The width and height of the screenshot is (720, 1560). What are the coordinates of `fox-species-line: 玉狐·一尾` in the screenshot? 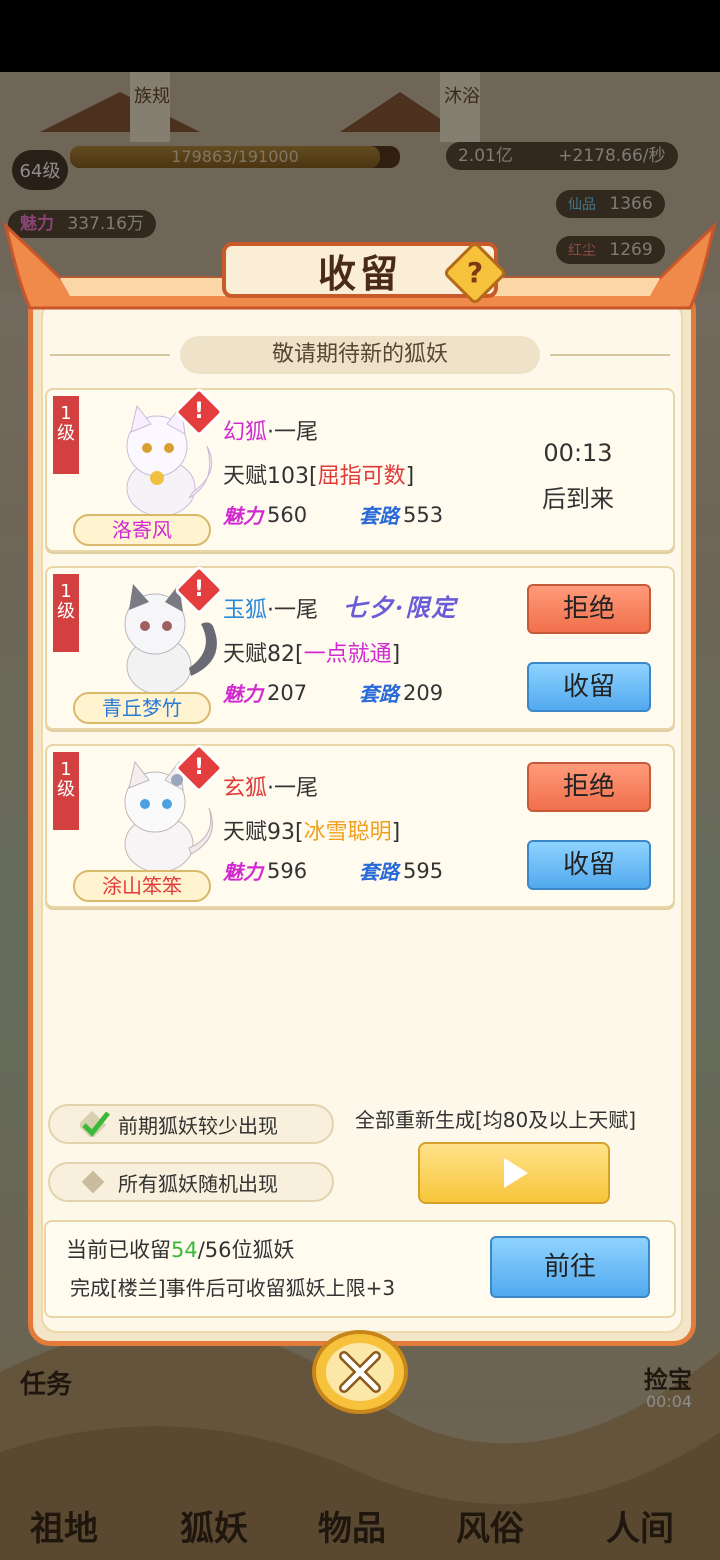 It's located at (270, 608).